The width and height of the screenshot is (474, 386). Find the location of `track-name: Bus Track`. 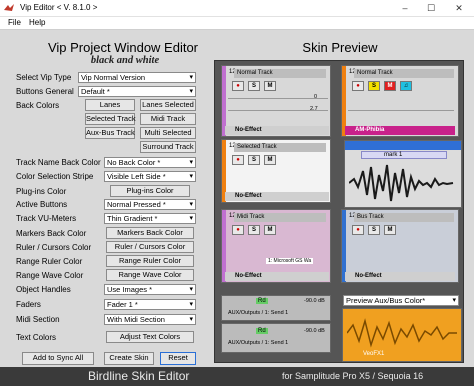

track-name: Bus Track is located at coordinates (404, 217).